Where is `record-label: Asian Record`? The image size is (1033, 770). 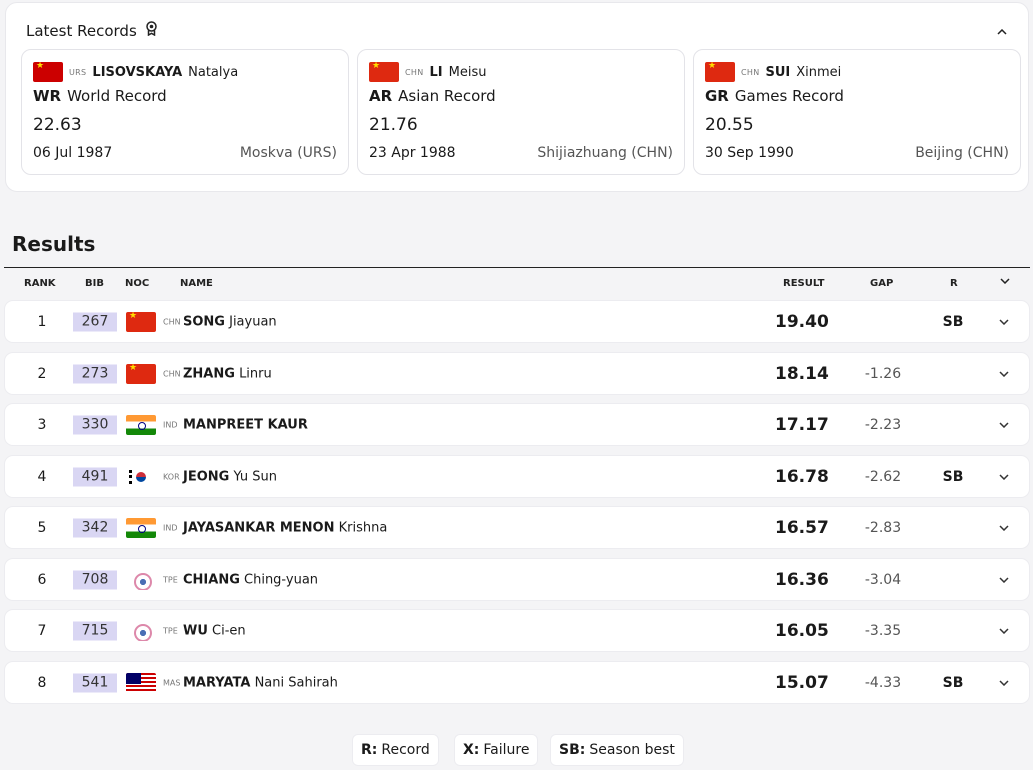 record-label: Asian Record is located at coordinates (447, 96).